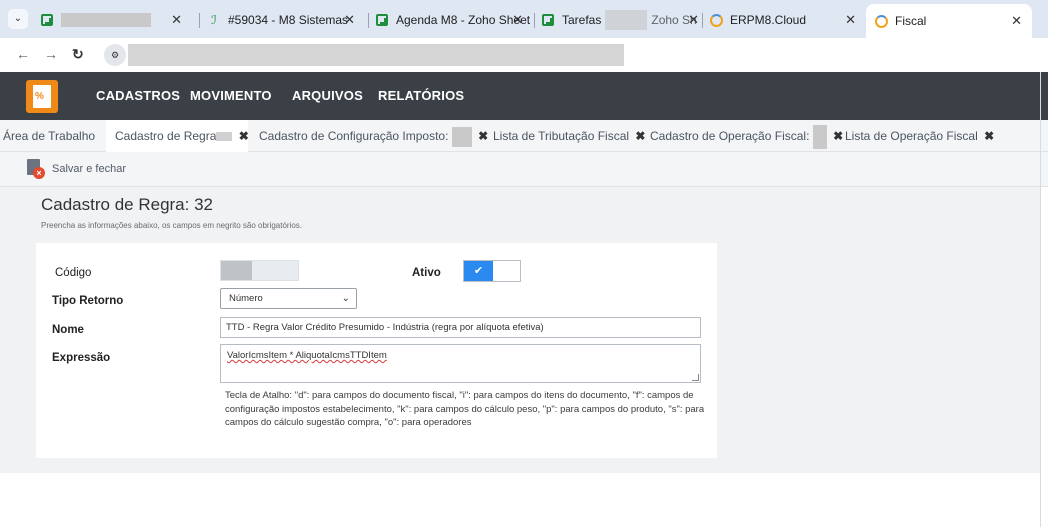 The image size is (1048, 527). Describe the element at coordinates (746, 136) in the screenshot. I see `tab-cadastro-operacao-fiscal: Cadastro de Operação Fiscal: ✖` at that location.